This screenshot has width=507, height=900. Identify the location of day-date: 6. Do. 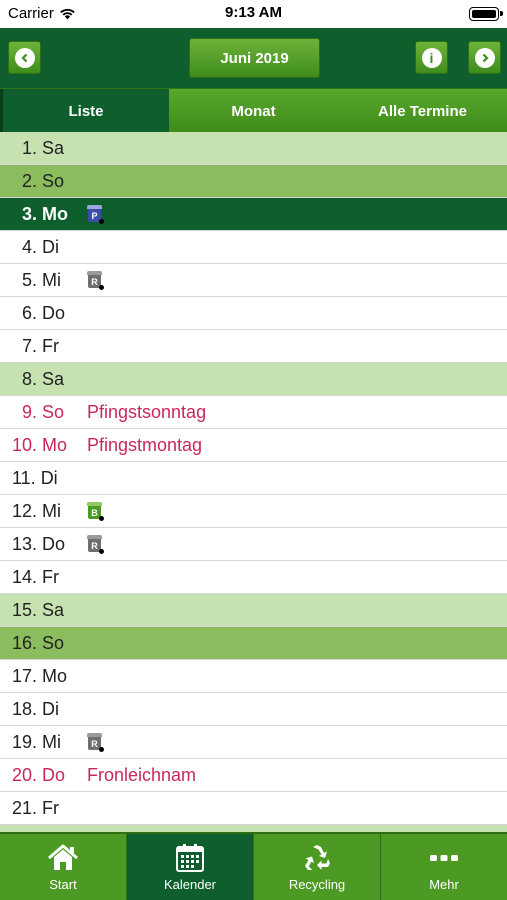
(44, 312).